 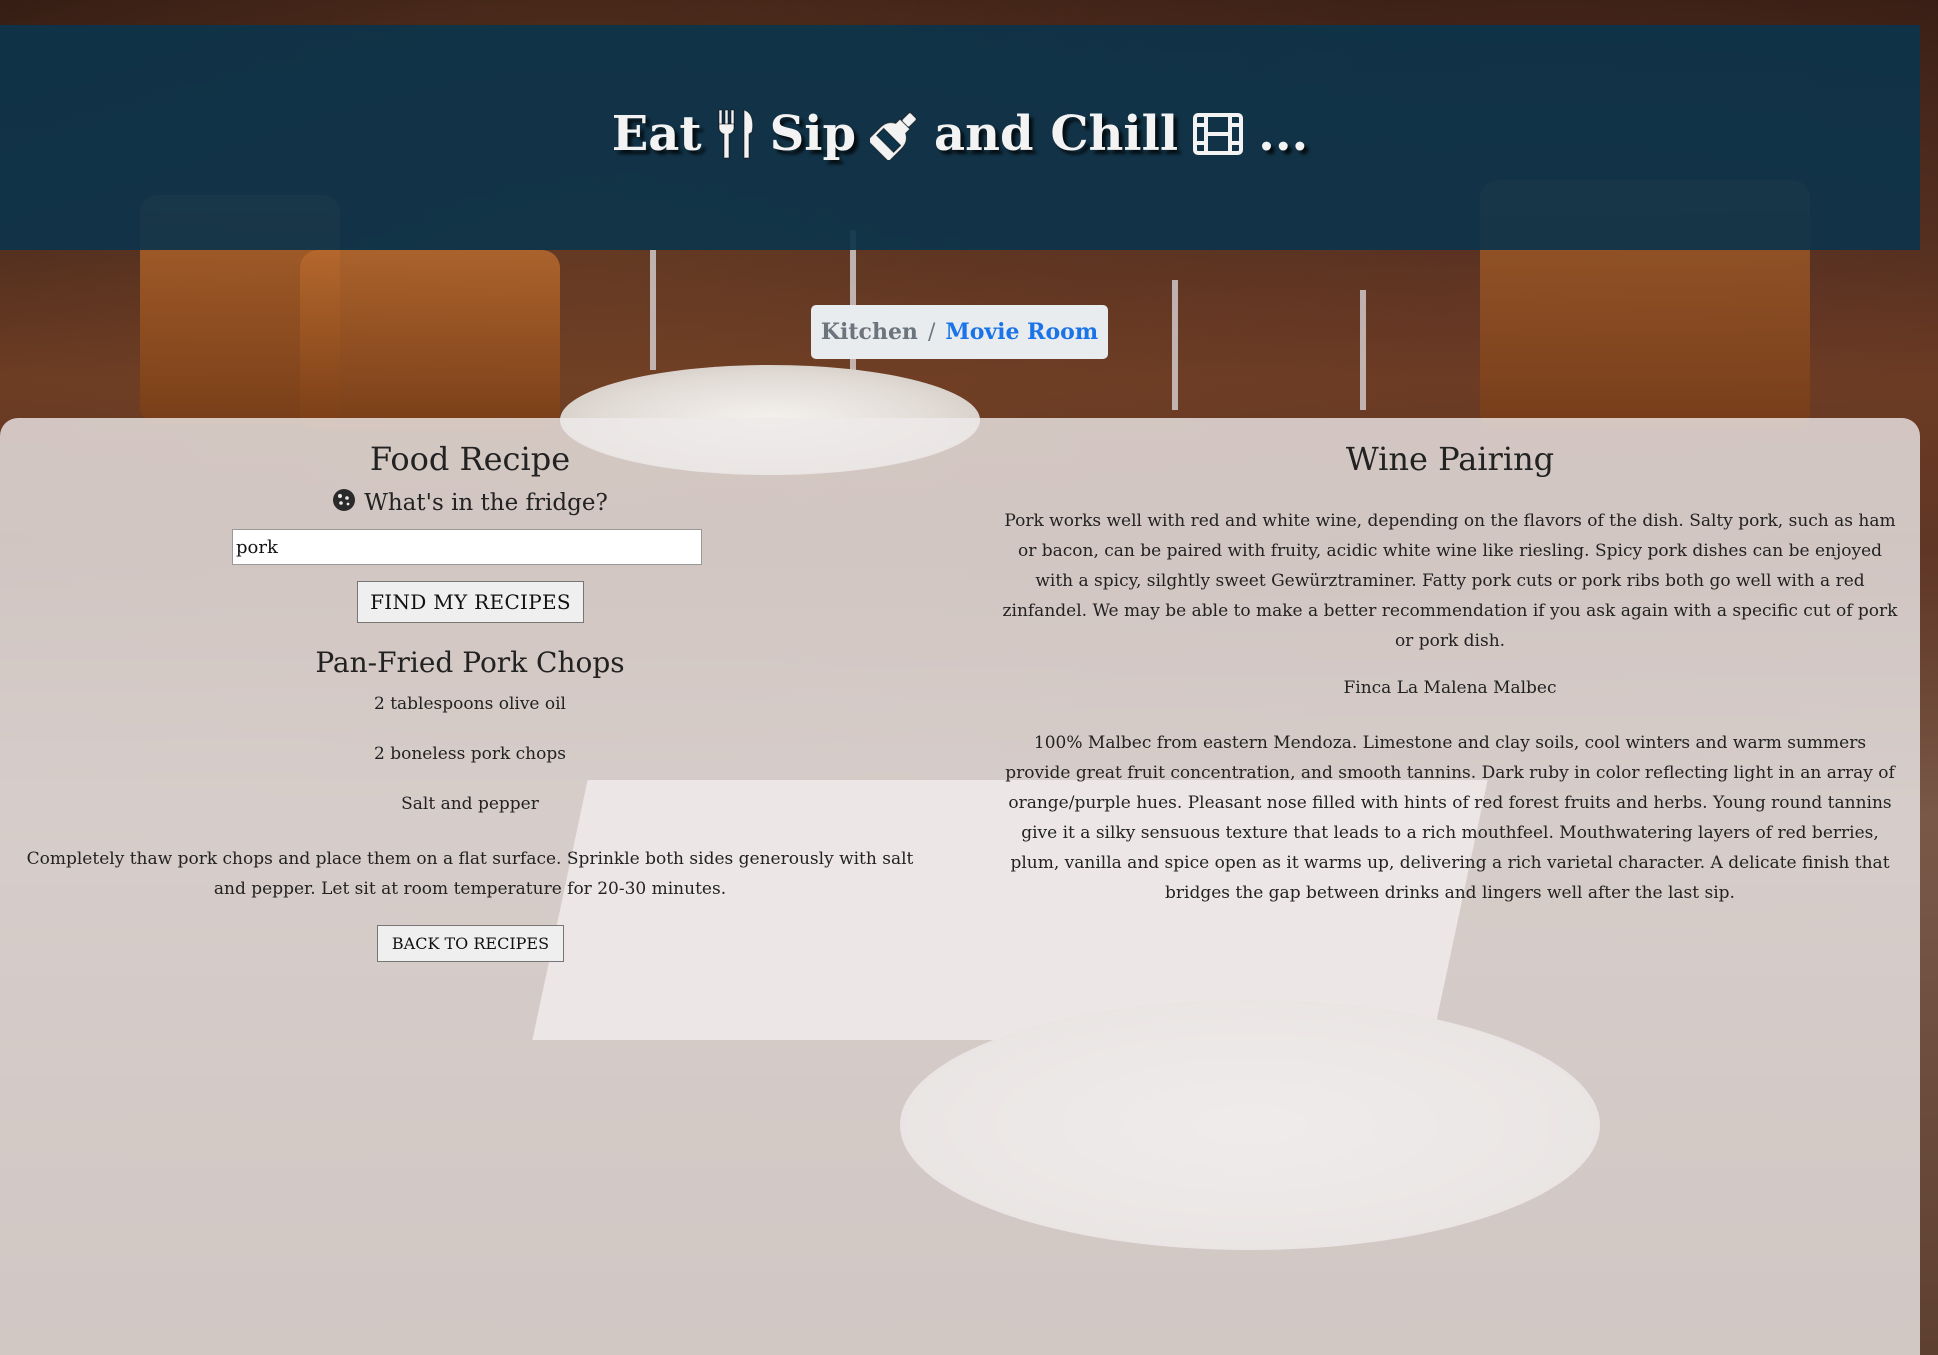 What do you see at coordinates (470, 662) in the screenshot?
I see `recipe-title: Pan-Fried Pork Chops` at bounding box center [470, 662].